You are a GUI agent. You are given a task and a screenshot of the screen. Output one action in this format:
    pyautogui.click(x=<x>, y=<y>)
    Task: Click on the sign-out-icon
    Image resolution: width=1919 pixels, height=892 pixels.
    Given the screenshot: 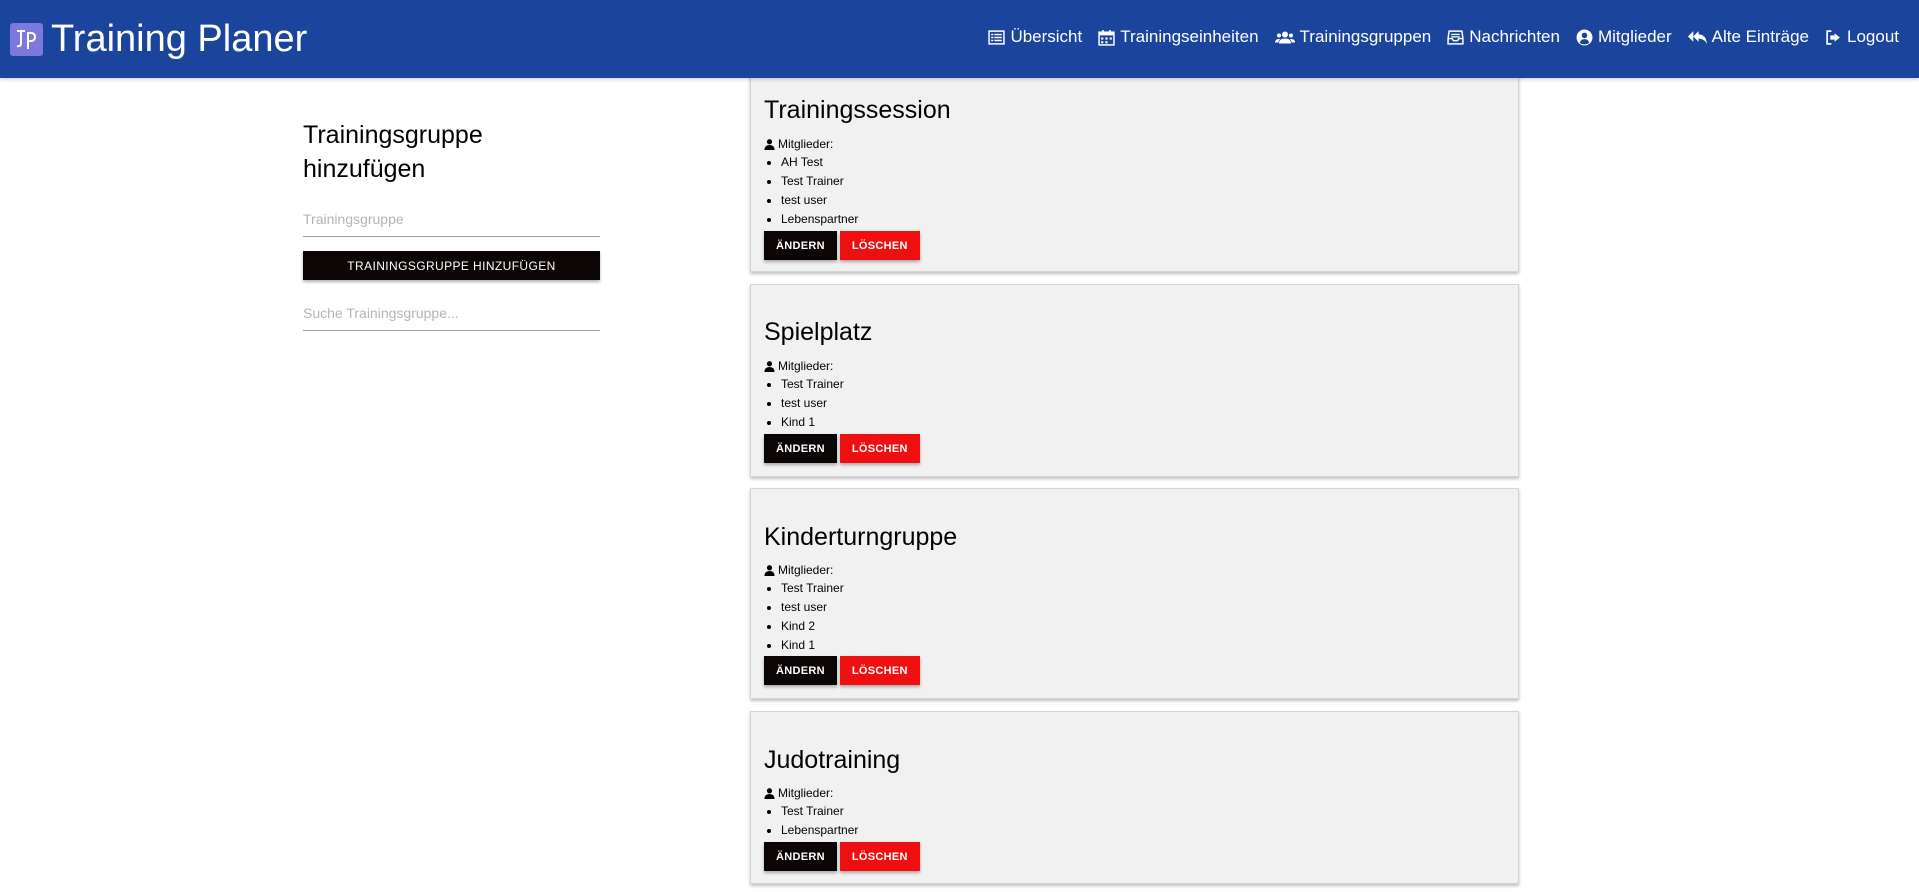 What is the action you would take?
    pyautogui.click(x=1833, y=37)
    